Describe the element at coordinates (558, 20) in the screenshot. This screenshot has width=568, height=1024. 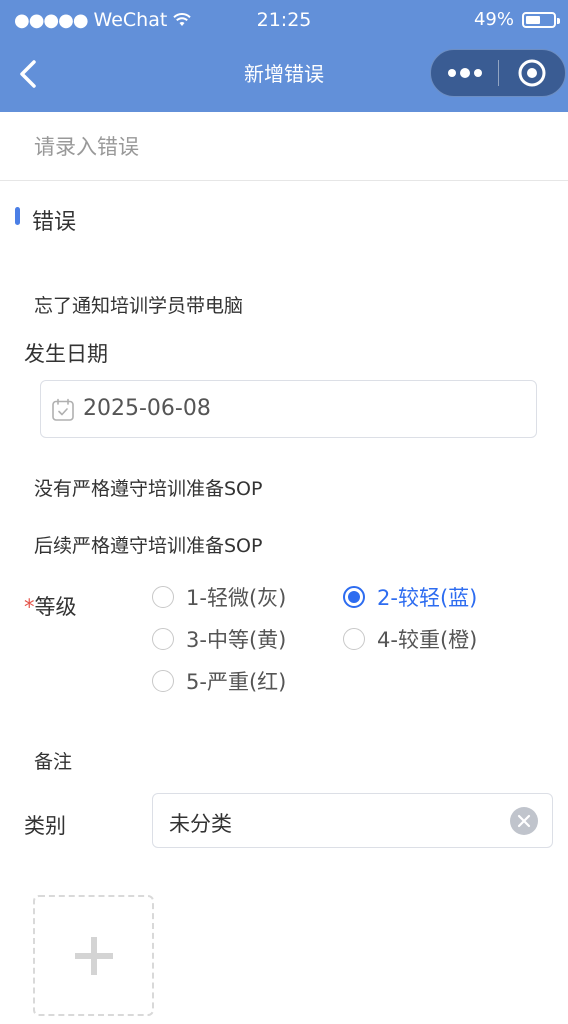
I see `battery-tip` at that location.